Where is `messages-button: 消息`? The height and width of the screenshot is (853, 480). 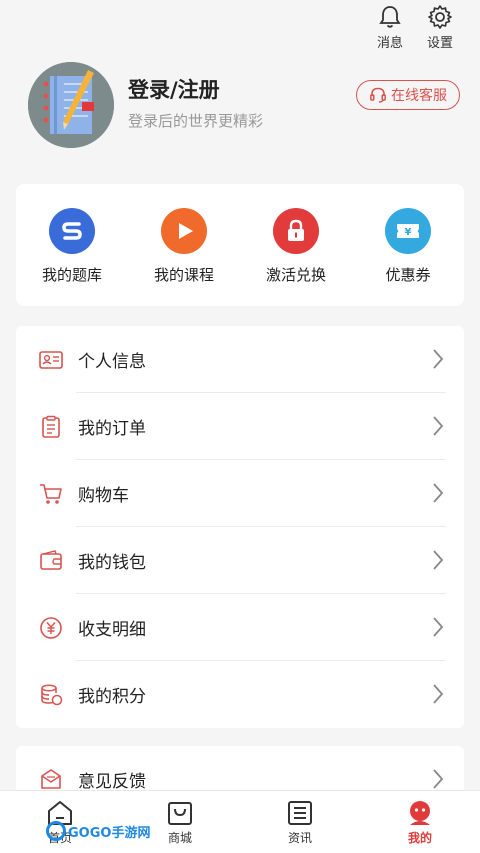
messages-button: 消息 is located at coordinates (390, 30).